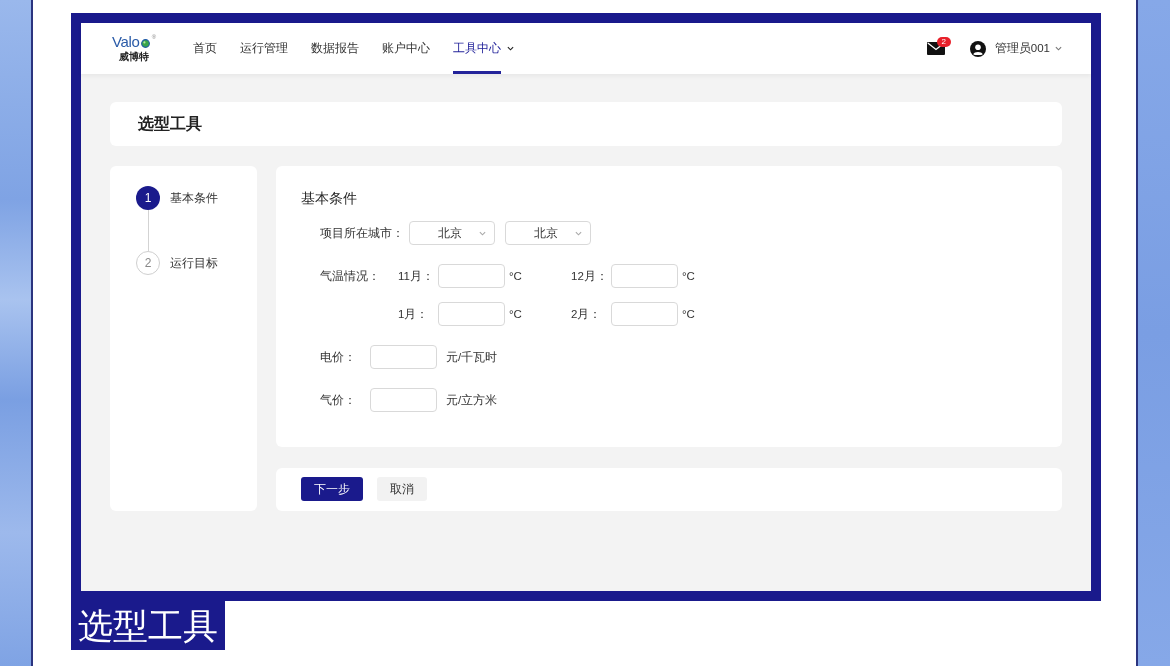 The height and width of the screenshot is (666, 1170). I want to click on month-label: 1月：, so click(414, 314).